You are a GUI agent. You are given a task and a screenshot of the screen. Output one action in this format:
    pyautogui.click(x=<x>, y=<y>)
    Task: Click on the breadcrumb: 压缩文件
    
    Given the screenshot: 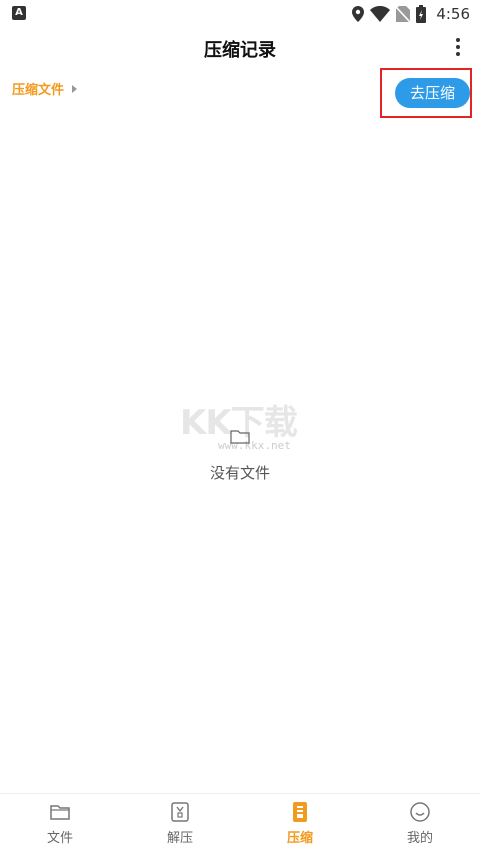 What is the action you would take?
    pyautogui.click(x=45, y=88)
    